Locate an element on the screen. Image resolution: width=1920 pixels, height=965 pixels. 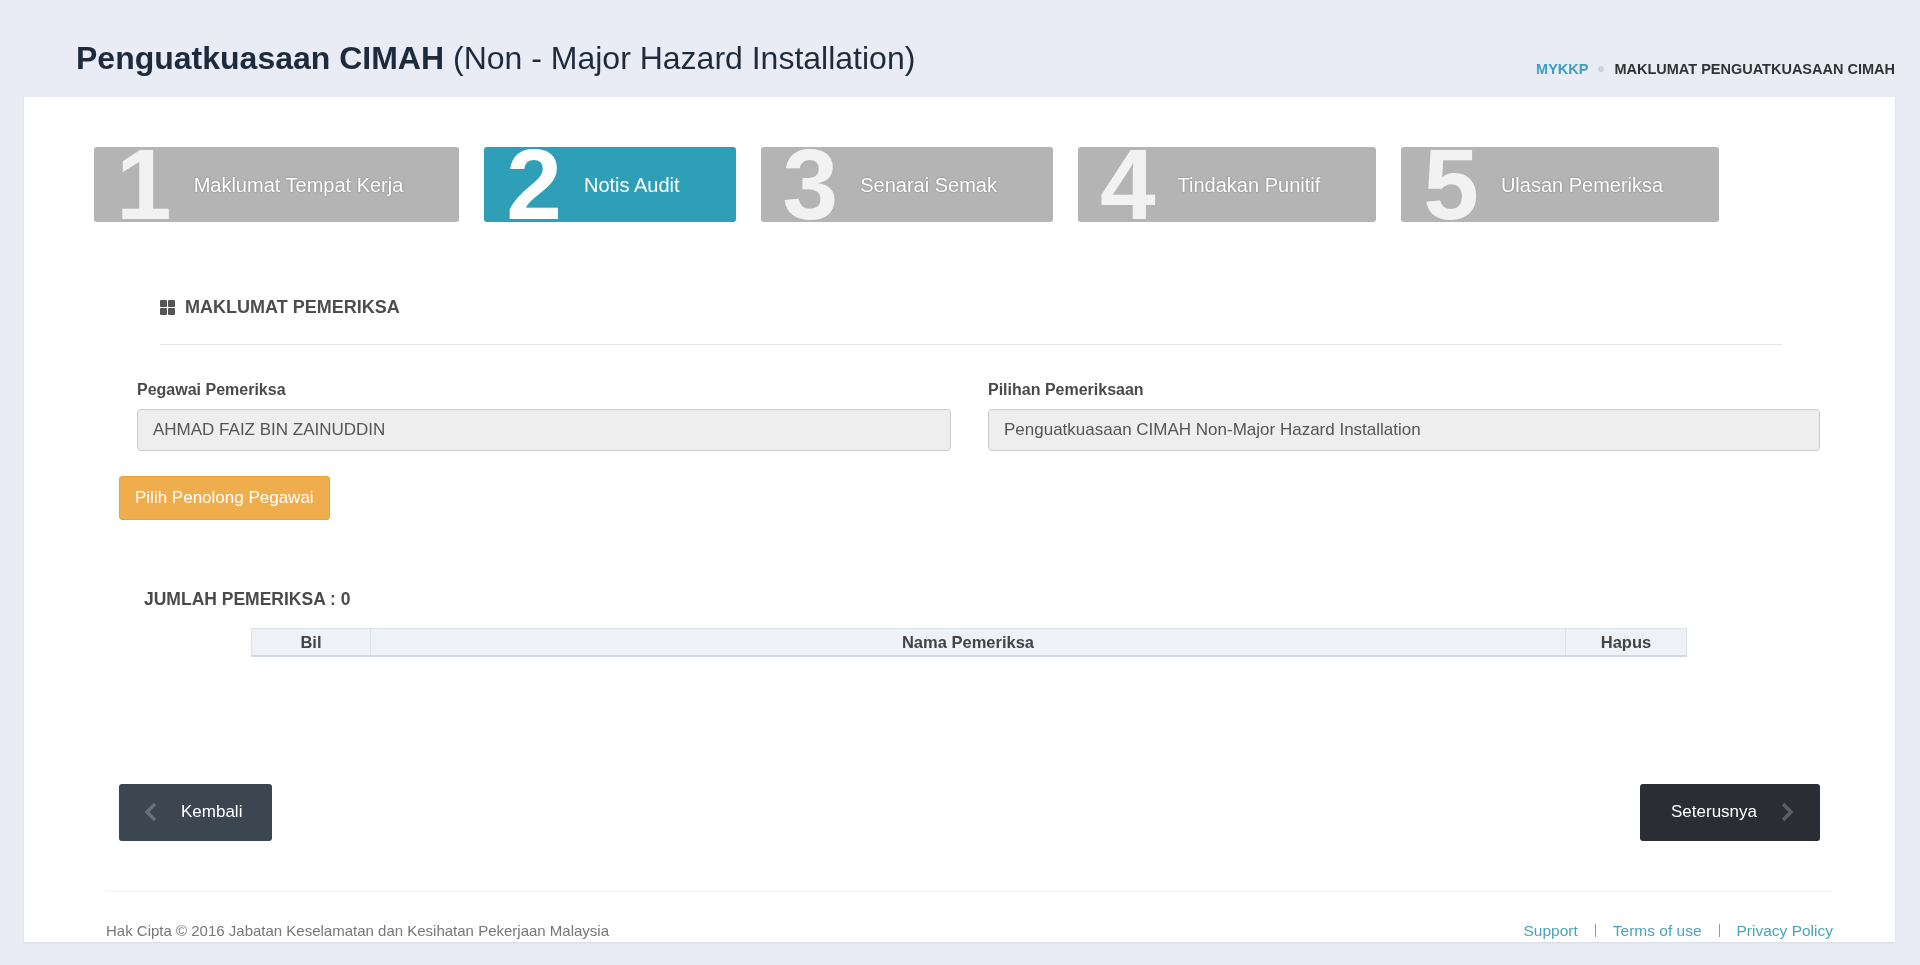
footer-link: Terms of use is located at coordinates (1657, 930).